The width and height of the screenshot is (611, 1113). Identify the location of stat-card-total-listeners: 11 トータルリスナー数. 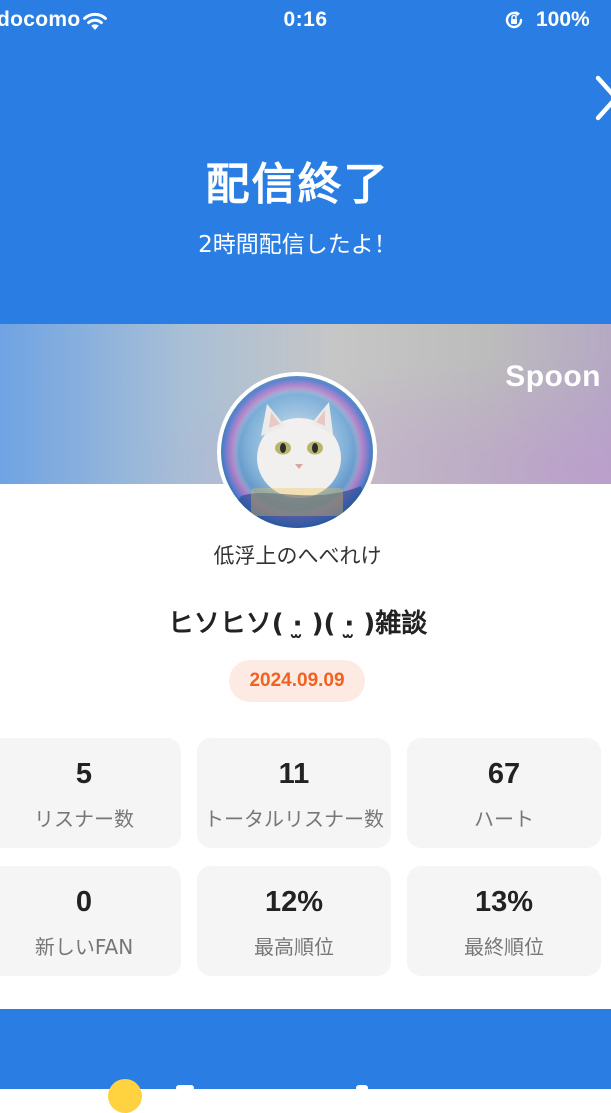
(294, 793).